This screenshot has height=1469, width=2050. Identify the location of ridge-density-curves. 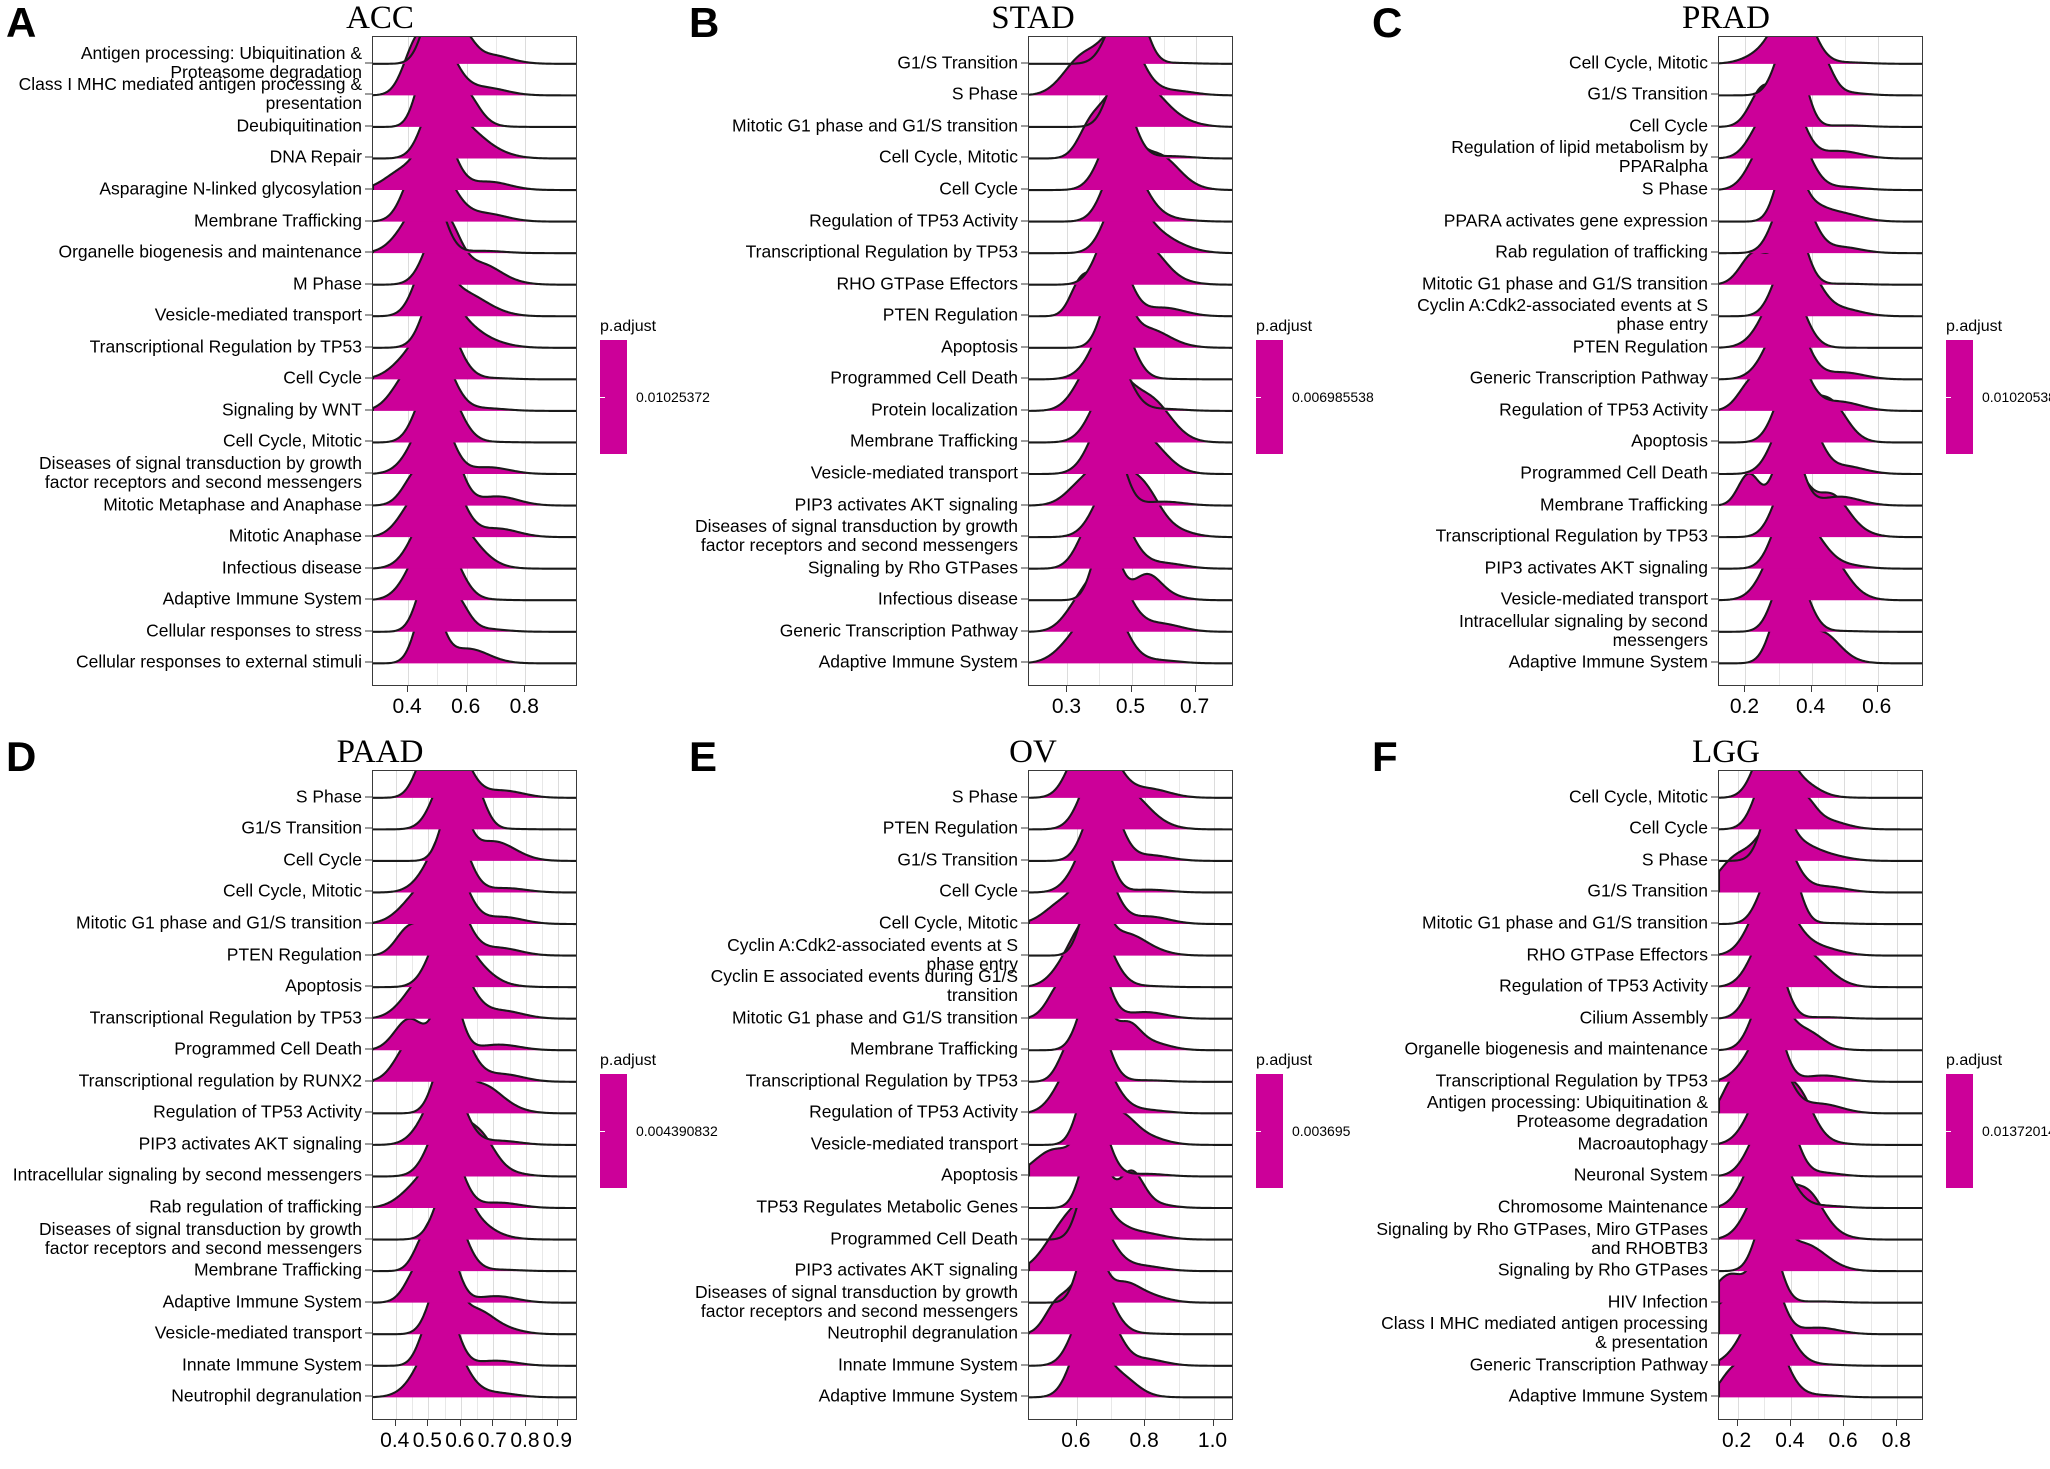
(1130, 351).